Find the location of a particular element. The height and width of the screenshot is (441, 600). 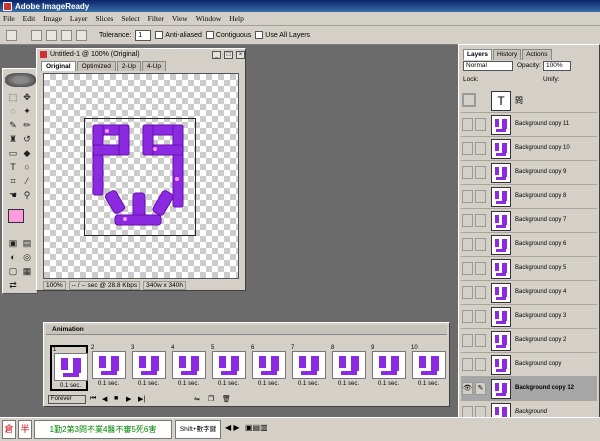

animation-frame: 4 0.1 sec. is located at coordinates (189, 368).